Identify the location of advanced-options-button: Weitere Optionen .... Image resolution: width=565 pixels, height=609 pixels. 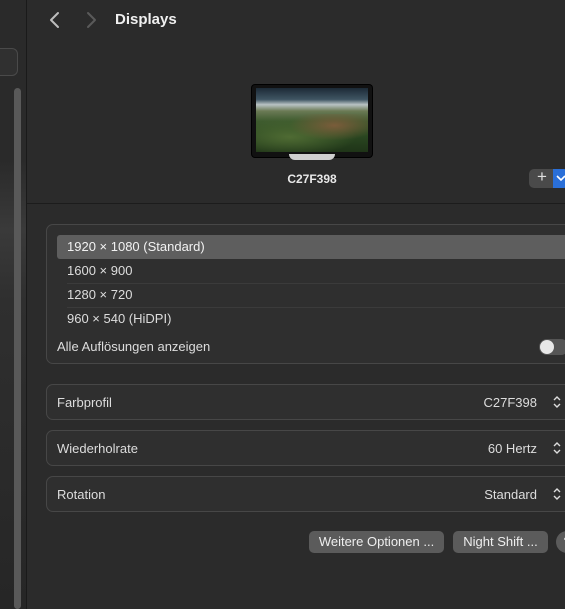
(376, 542).